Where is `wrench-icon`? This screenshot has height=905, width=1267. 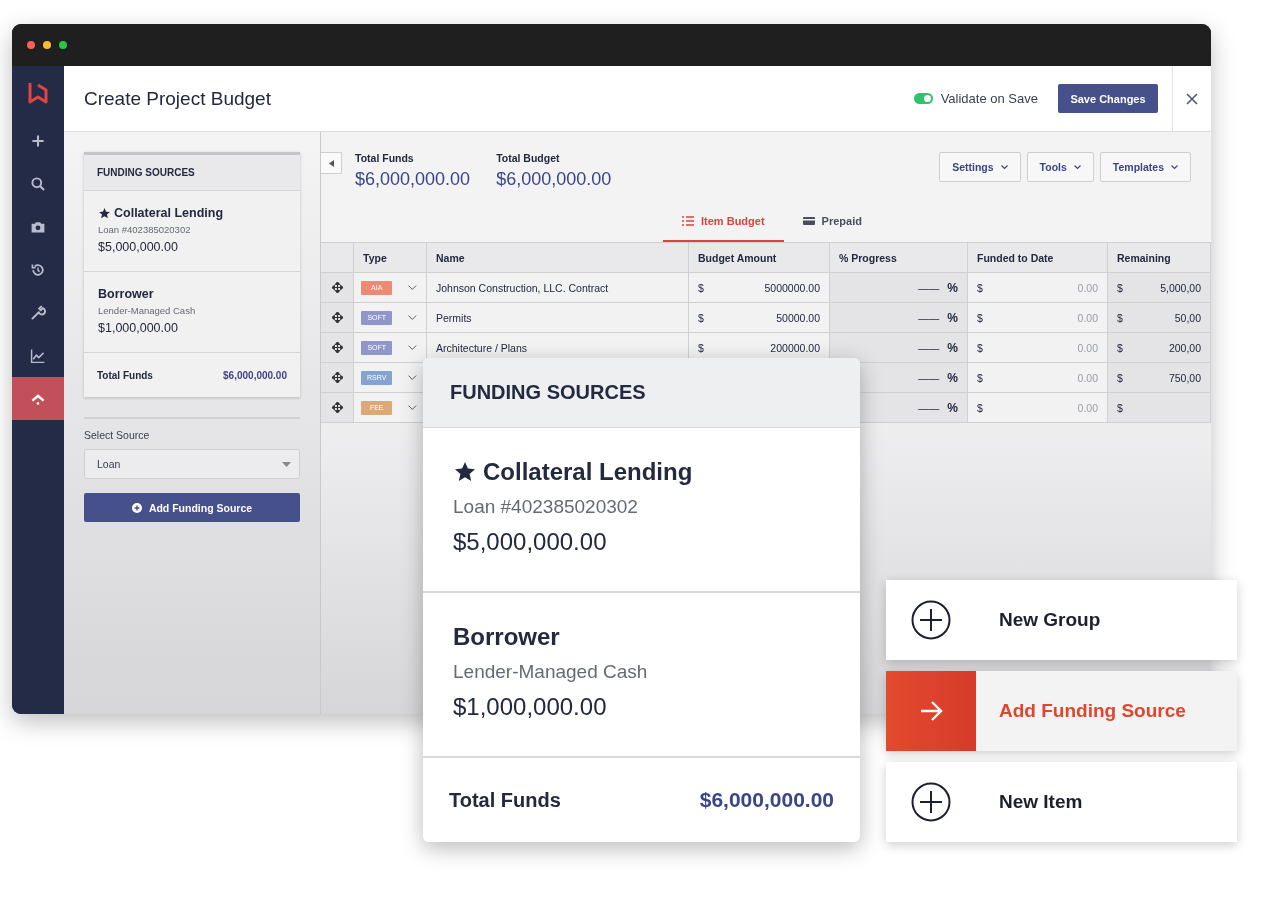
wrench-icon is located at coordinates (38, 312).